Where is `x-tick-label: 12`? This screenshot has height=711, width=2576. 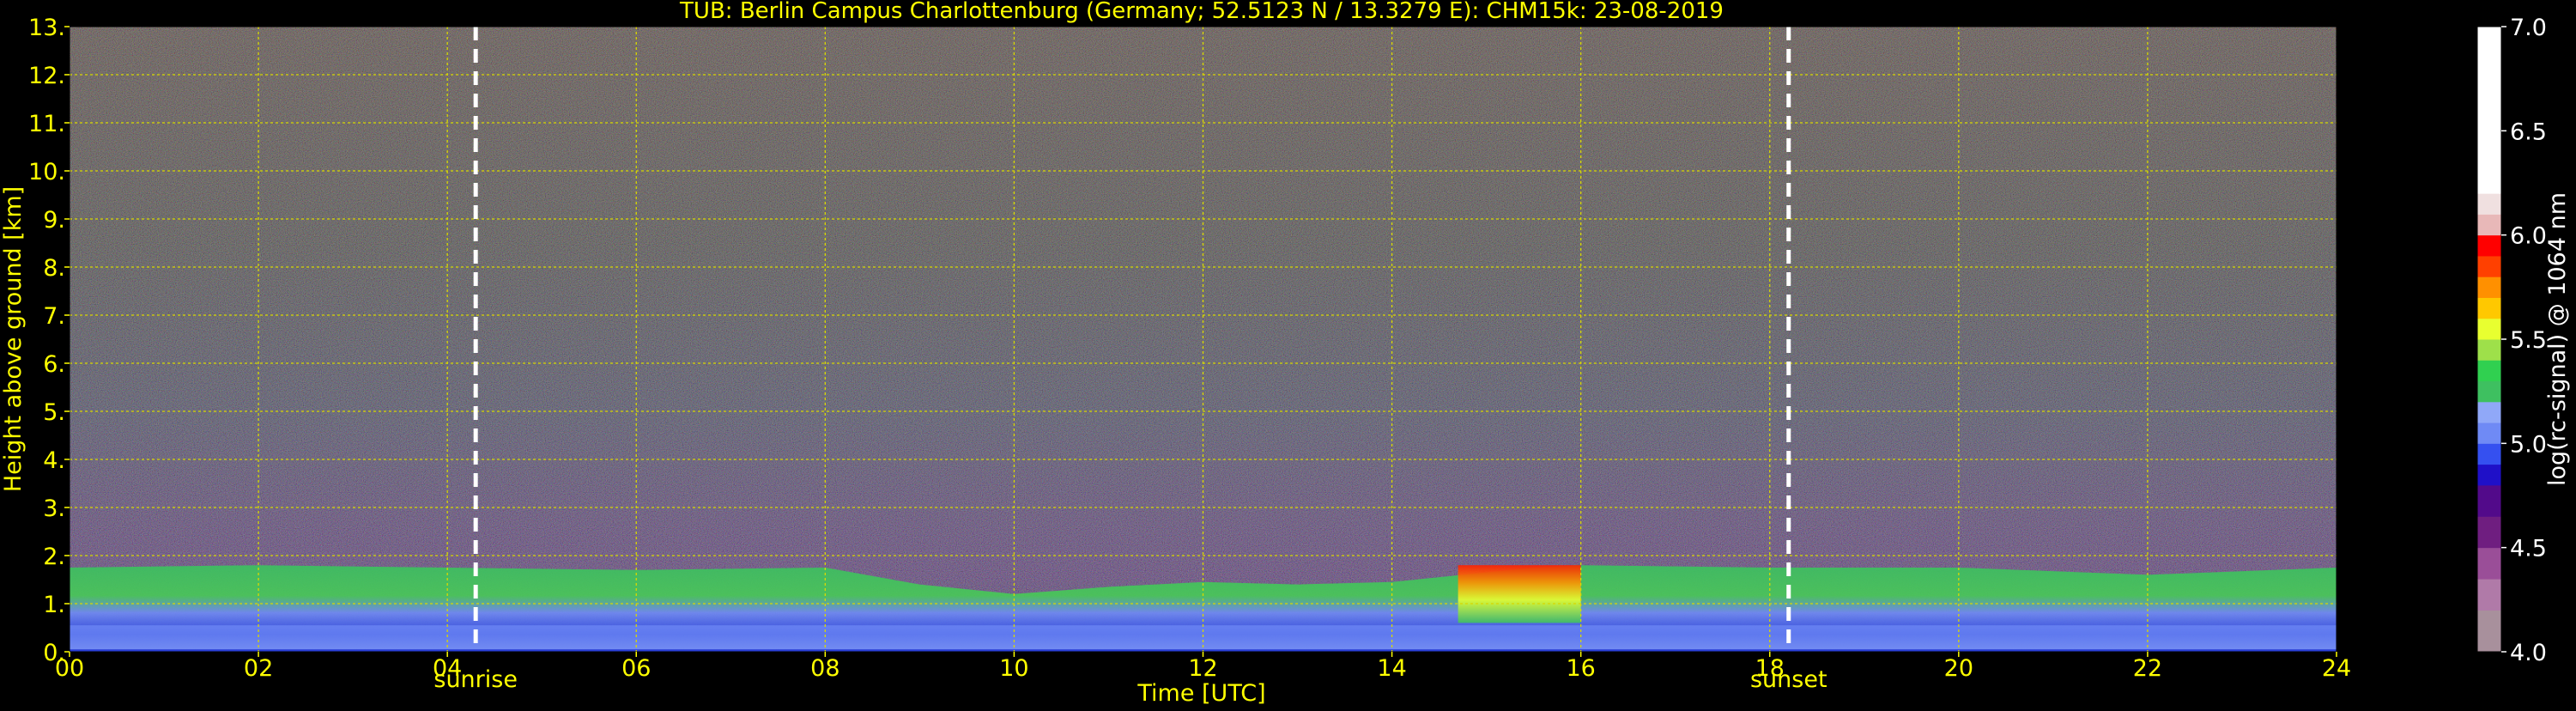
x-tick-label: 12 is located at coordinates (1202, 668).